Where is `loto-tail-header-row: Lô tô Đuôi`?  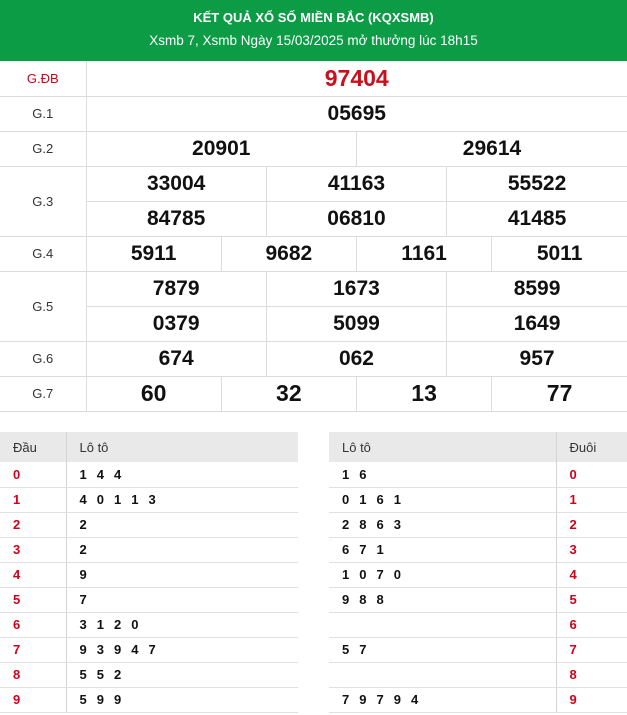 loto-tail-header-row: Lô tô Đuôi is located at coordinates (478, 447).